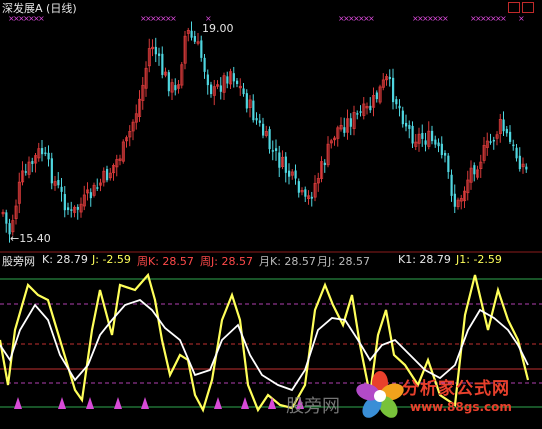 The height and width of the screenshot is (429, 542). Describe the element at coordinates (165, 261) in the screenshot. I see `week-k-value: 周K: 28.57` at that location.